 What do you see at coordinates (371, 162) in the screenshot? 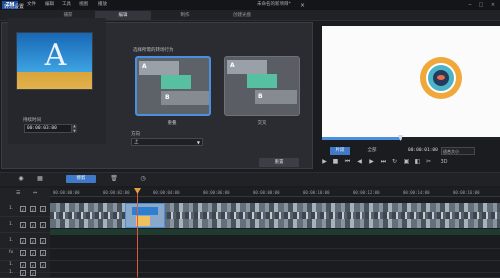
I see `next-frame-icon: ▶` at bounding box center [371, 162].